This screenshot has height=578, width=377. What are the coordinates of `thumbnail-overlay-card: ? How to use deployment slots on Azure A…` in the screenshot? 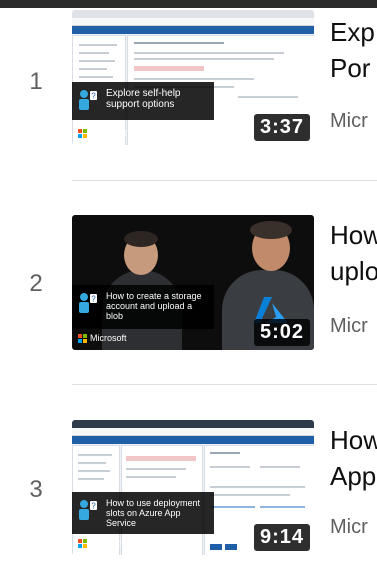 It's located at (143, 513).